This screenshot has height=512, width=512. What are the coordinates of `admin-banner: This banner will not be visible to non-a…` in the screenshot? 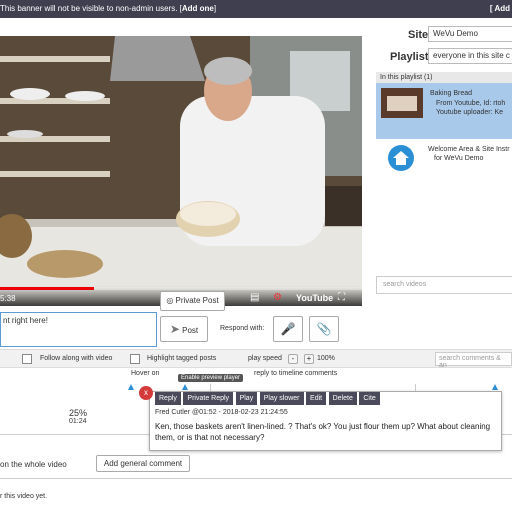 It's located at (256, 9).